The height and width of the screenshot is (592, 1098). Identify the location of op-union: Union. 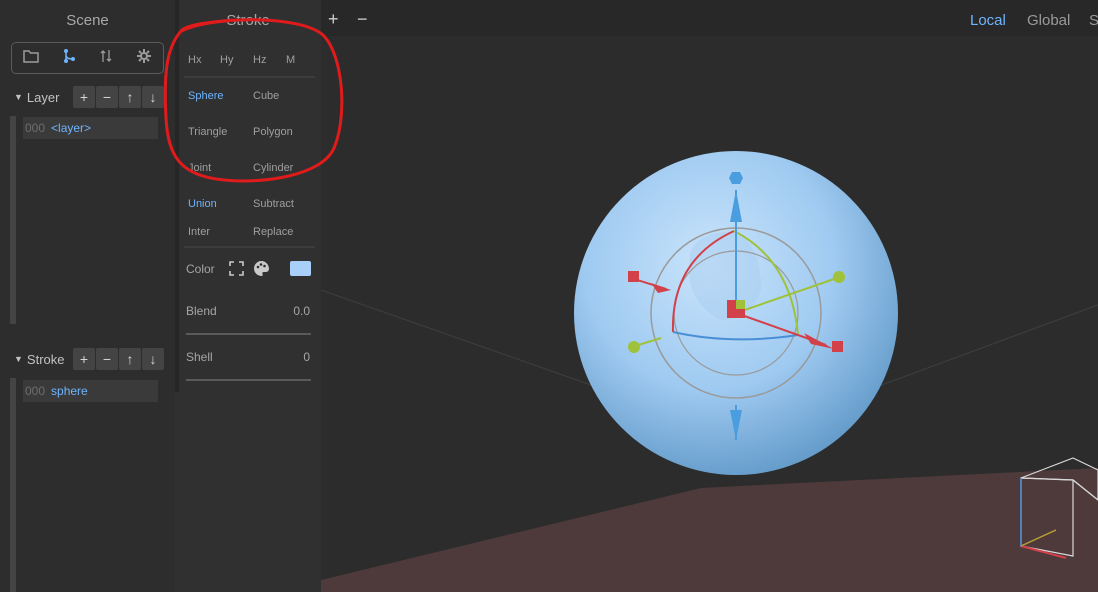
(202, 204).